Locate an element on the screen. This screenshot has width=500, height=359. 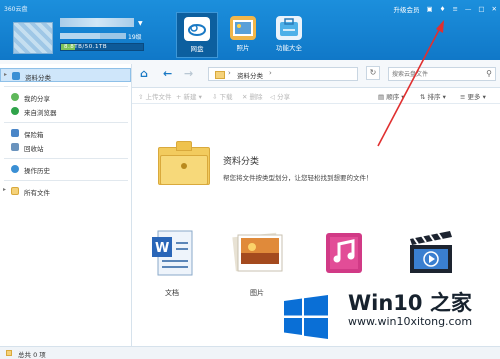
document-icon: W is located at coordinates (172, 253).